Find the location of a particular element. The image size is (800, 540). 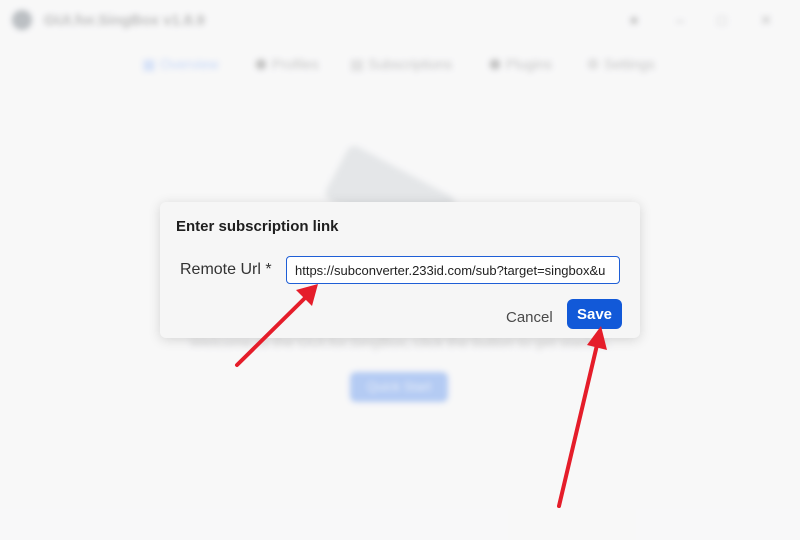

remote-url-label: Remote Url * is located at coordinates (226, 269).